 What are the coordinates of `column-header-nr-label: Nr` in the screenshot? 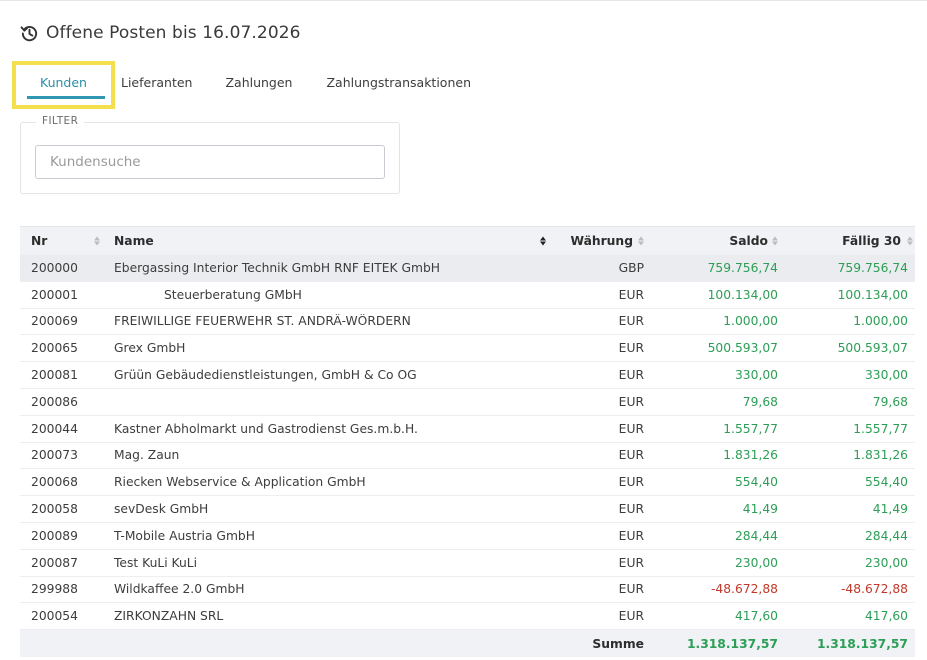 It's located at (39, 241).